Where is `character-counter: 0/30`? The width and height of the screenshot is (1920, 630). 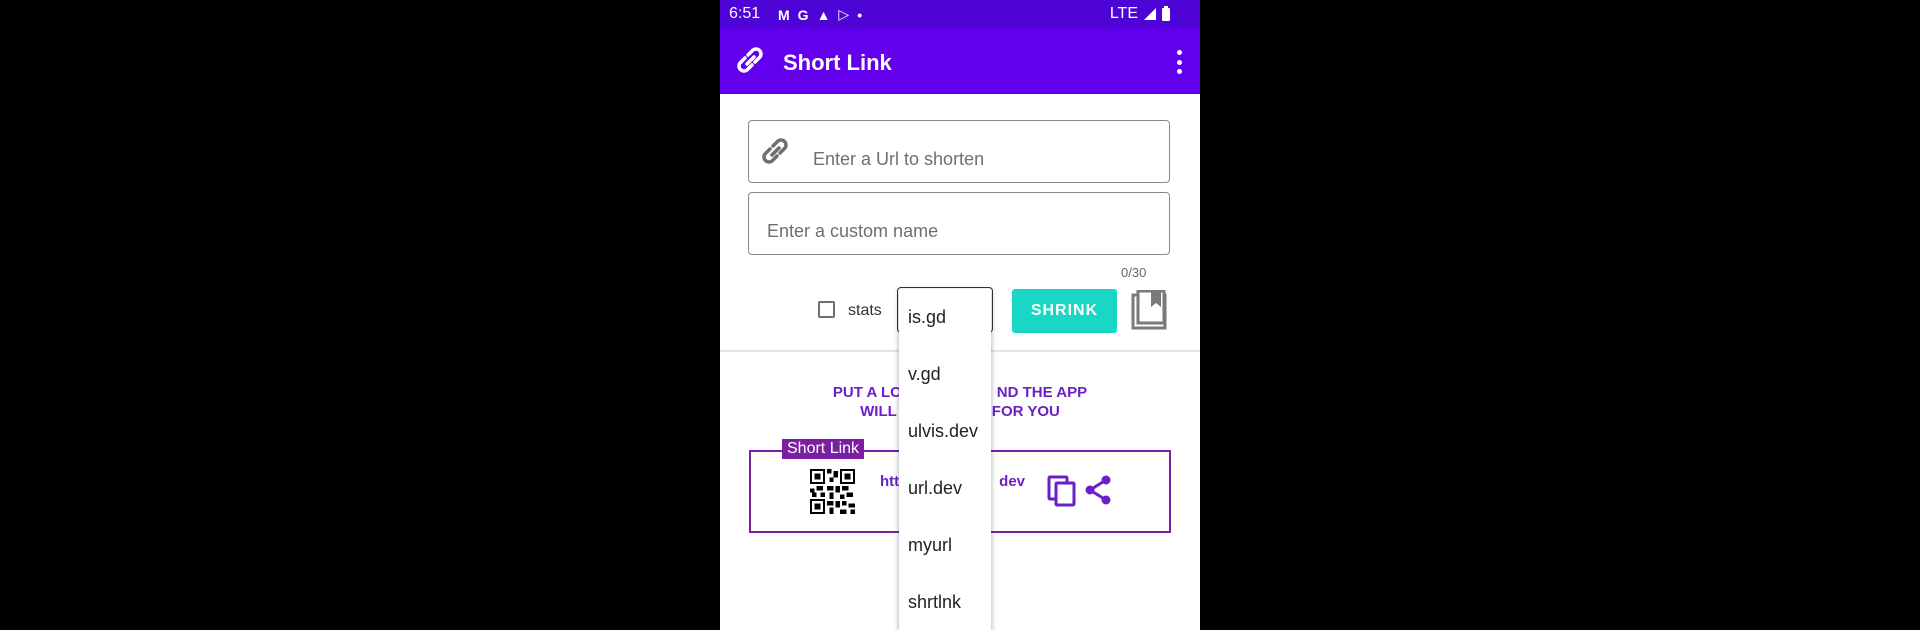 character-counter: 0/30 is located at coordinates (1134, 272).